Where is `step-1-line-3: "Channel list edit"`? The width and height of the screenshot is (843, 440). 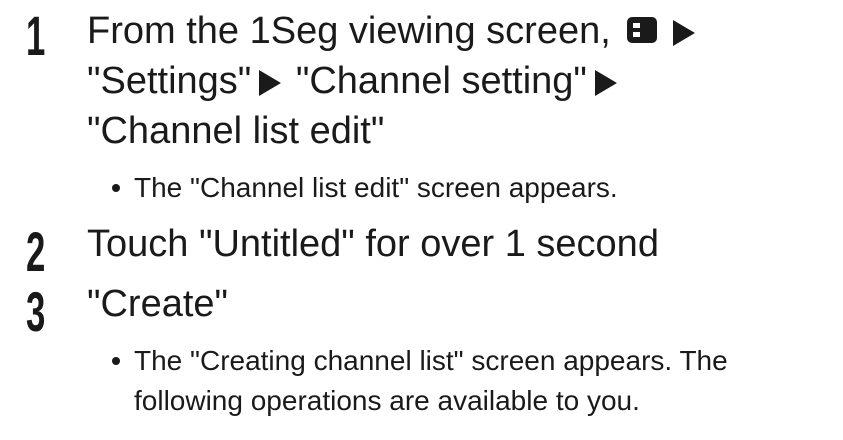 step-1-line-3: "Channel list edit" is located at coordinates (235, 131).